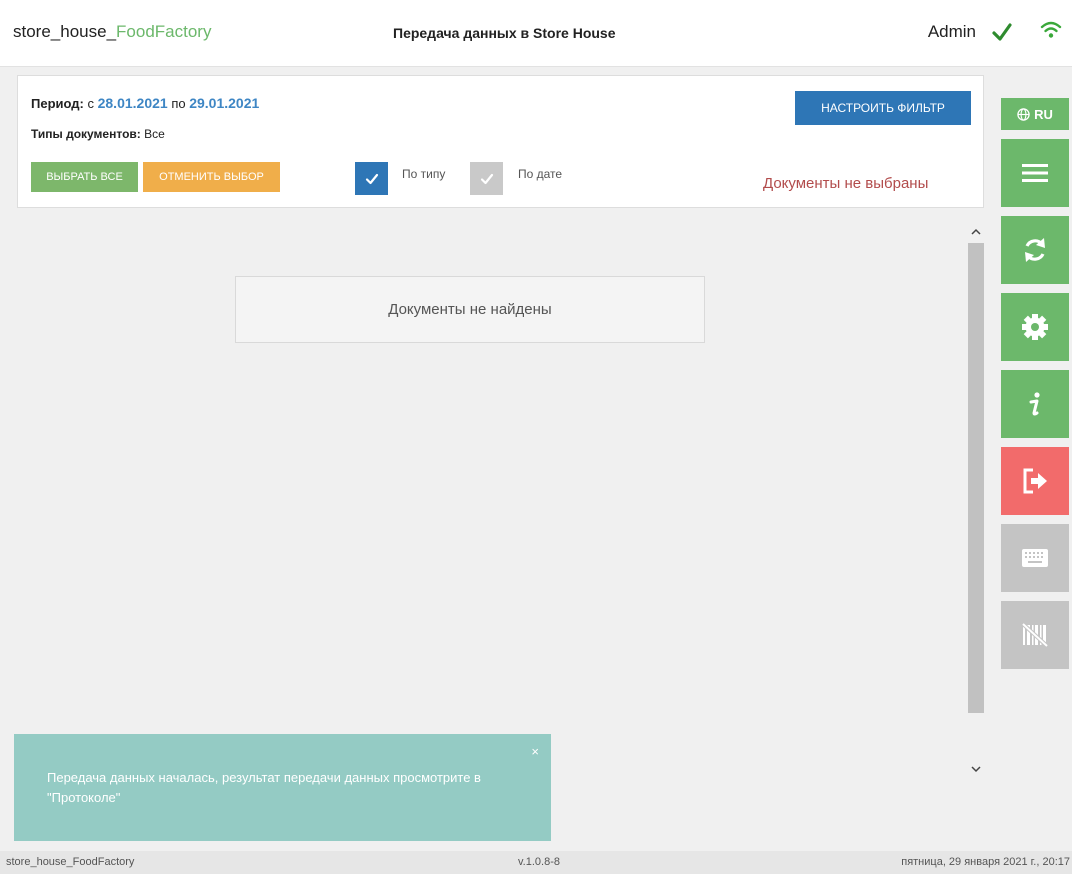 This screenshot has width=1072, height=874. Describe the element at coordinates (1043, 114) in the screenshot. I see `language-label: RU` at that location.